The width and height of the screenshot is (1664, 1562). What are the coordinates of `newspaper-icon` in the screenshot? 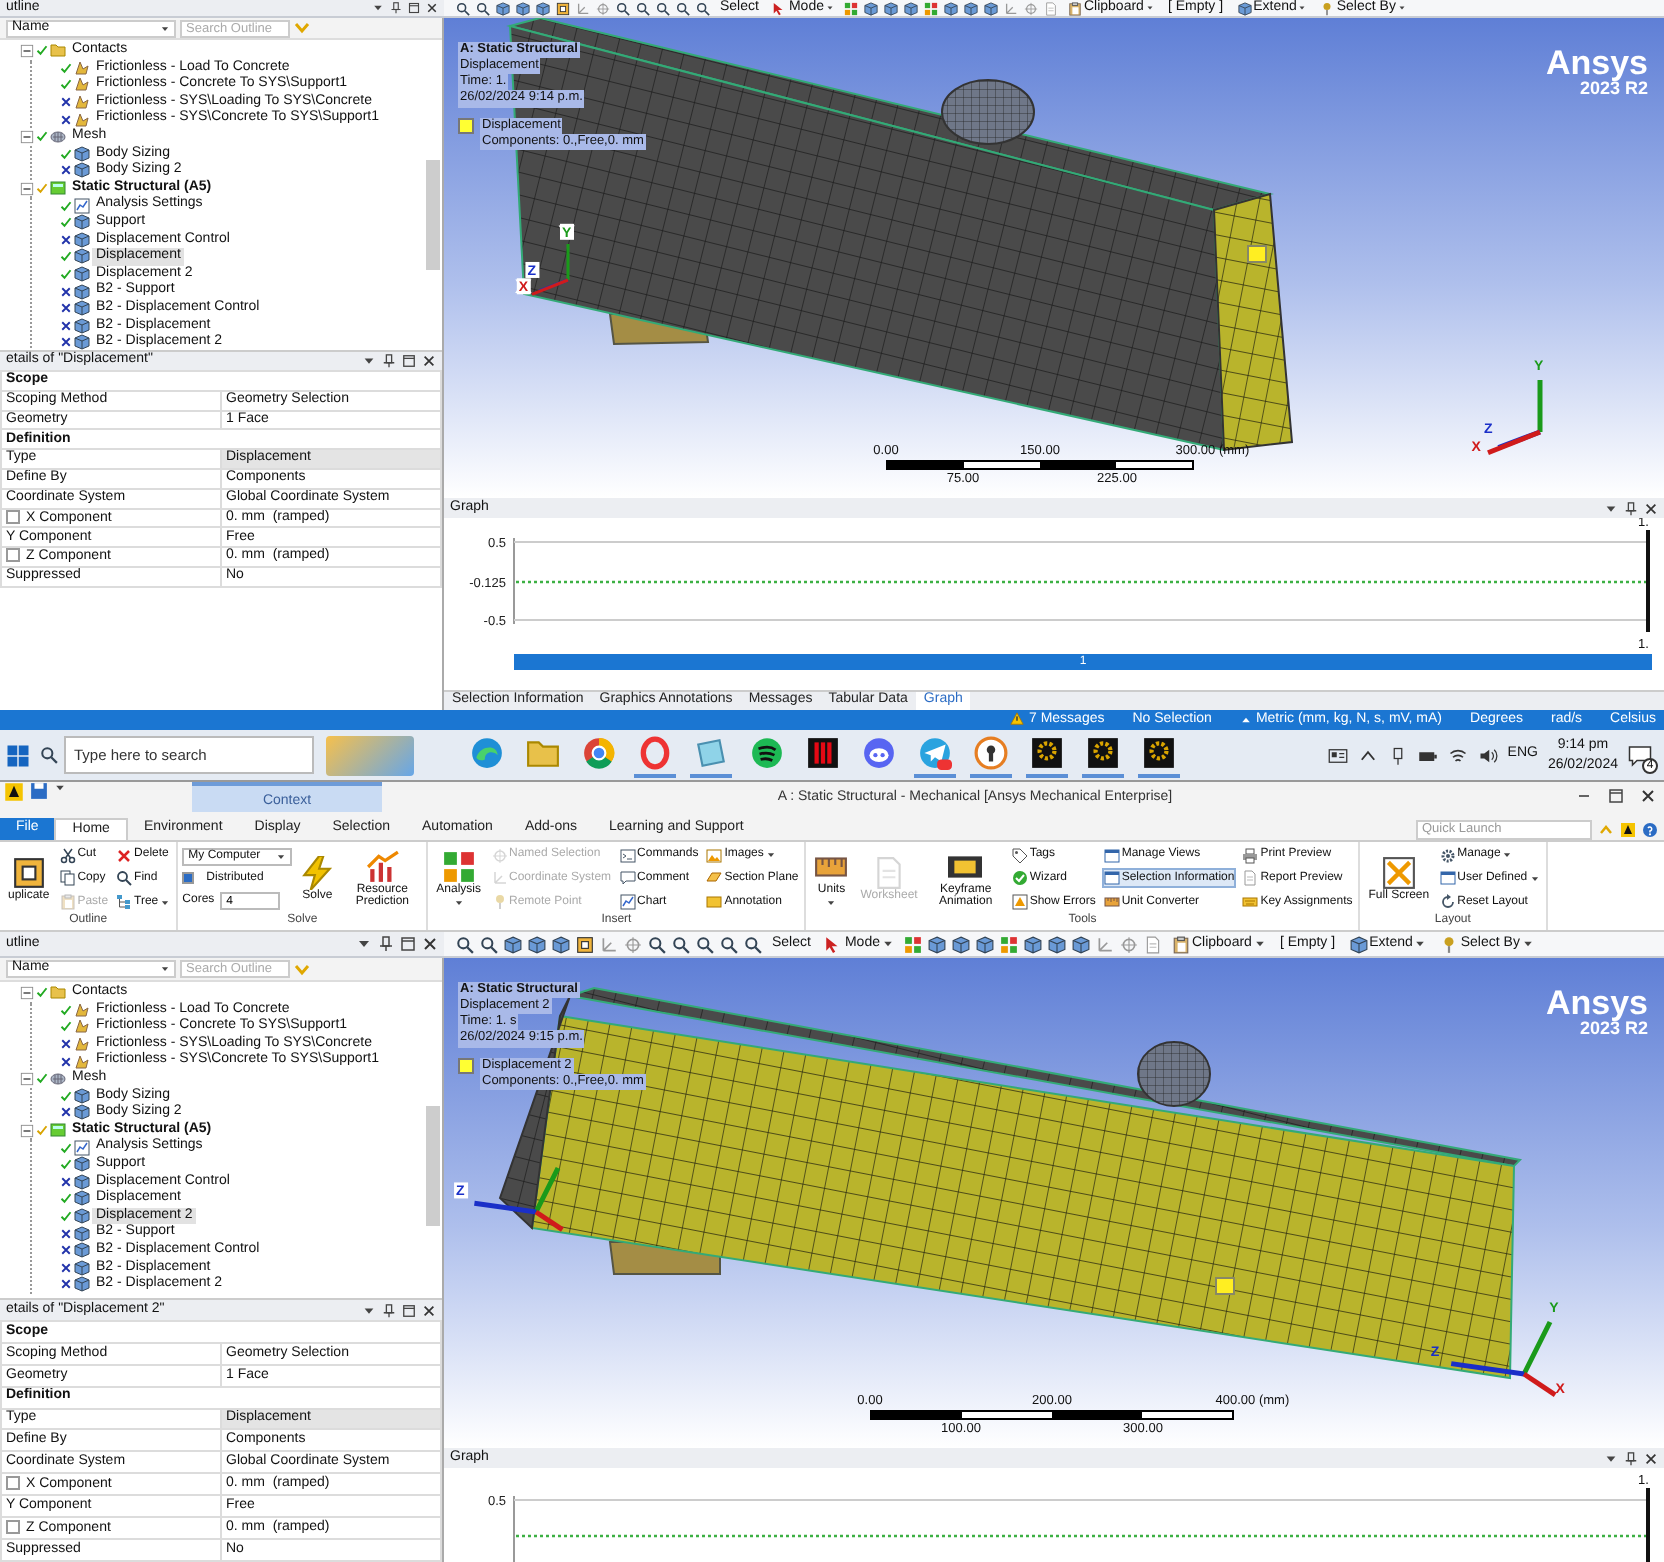 It's located at (1337, 755).